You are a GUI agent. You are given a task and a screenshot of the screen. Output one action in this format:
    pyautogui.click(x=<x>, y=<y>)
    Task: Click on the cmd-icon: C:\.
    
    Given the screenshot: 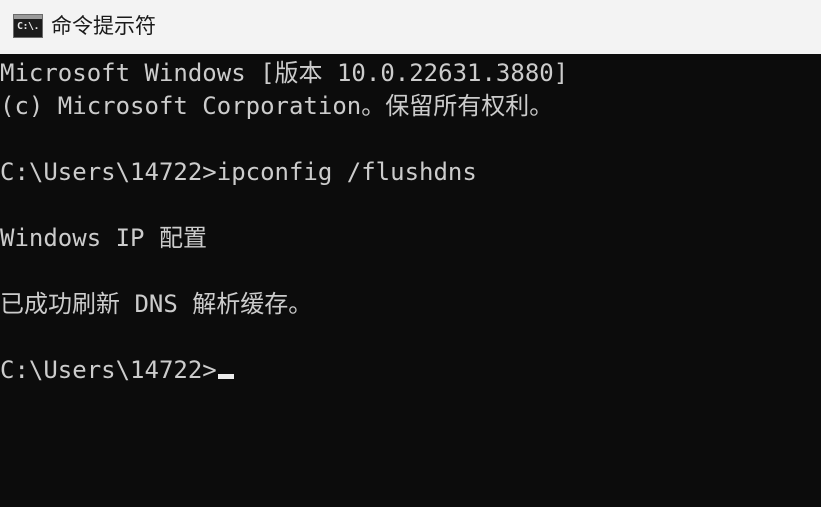 What is the action you would take?
    pyautogui.click(x=28, y=26)
    